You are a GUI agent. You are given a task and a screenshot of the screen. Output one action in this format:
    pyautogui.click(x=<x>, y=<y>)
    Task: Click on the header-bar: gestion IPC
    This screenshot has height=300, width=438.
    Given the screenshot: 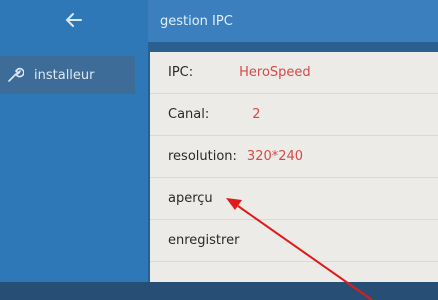 What is the action you would take?
    pyautogui.click(x=293, y=21)
    